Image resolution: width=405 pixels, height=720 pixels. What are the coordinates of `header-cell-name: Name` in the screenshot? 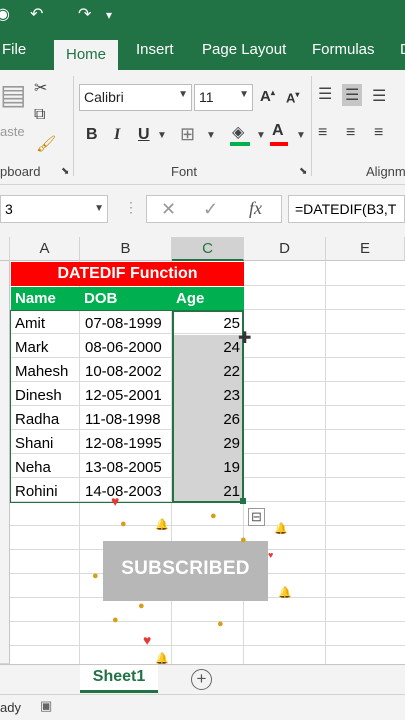 It's located at (45, 299).